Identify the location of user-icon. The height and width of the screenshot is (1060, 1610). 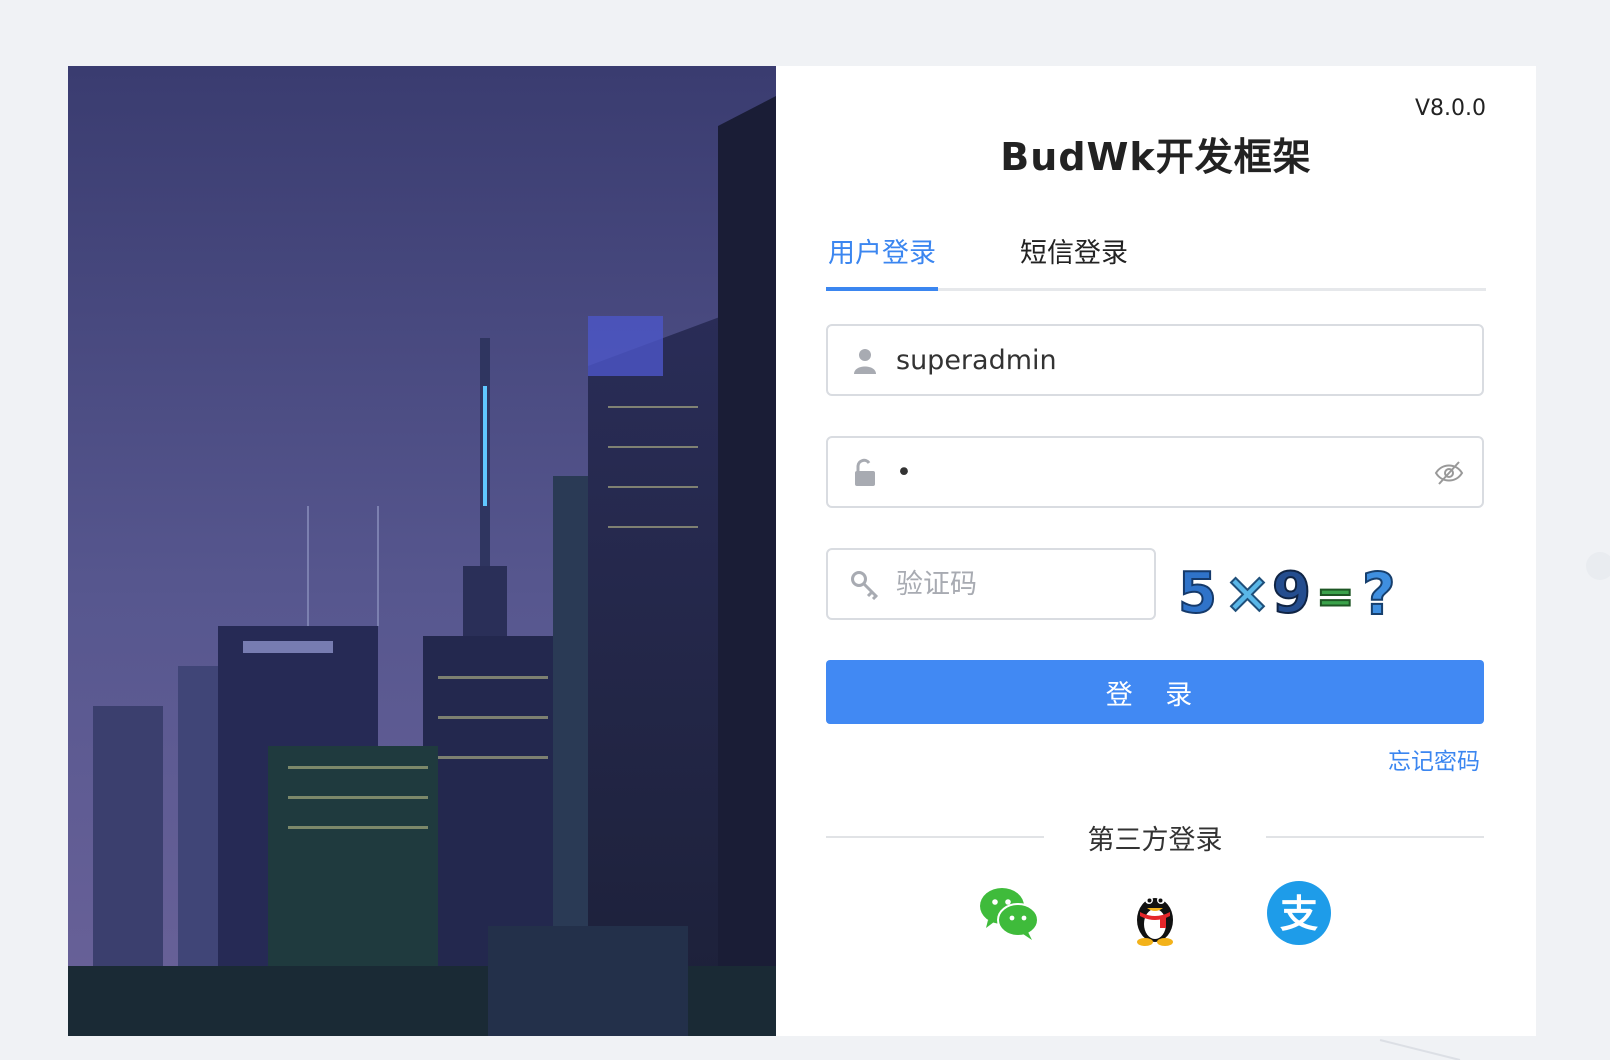
(865, 361).